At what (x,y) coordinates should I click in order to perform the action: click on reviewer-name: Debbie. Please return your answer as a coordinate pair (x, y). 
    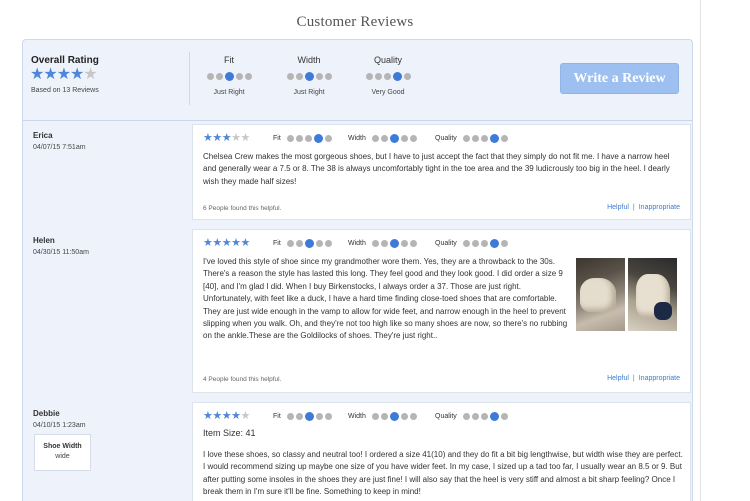
    Looking at the image, I should click on (46, 413).